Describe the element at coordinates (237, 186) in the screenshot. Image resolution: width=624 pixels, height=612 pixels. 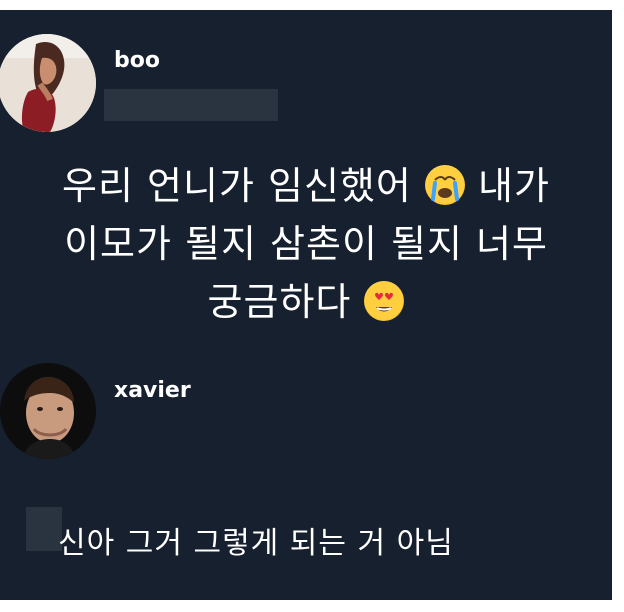
I see `post-line-1-text: 우리 언니가 임신했어` at that location.